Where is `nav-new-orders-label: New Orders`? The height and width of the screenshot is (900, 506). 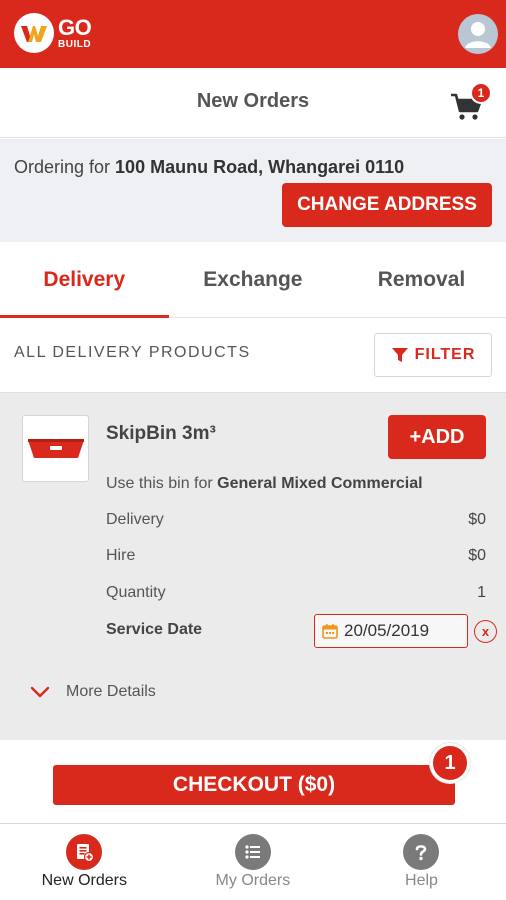 nav-new-orders-label: New Orders is located at coordinates (84, 880).